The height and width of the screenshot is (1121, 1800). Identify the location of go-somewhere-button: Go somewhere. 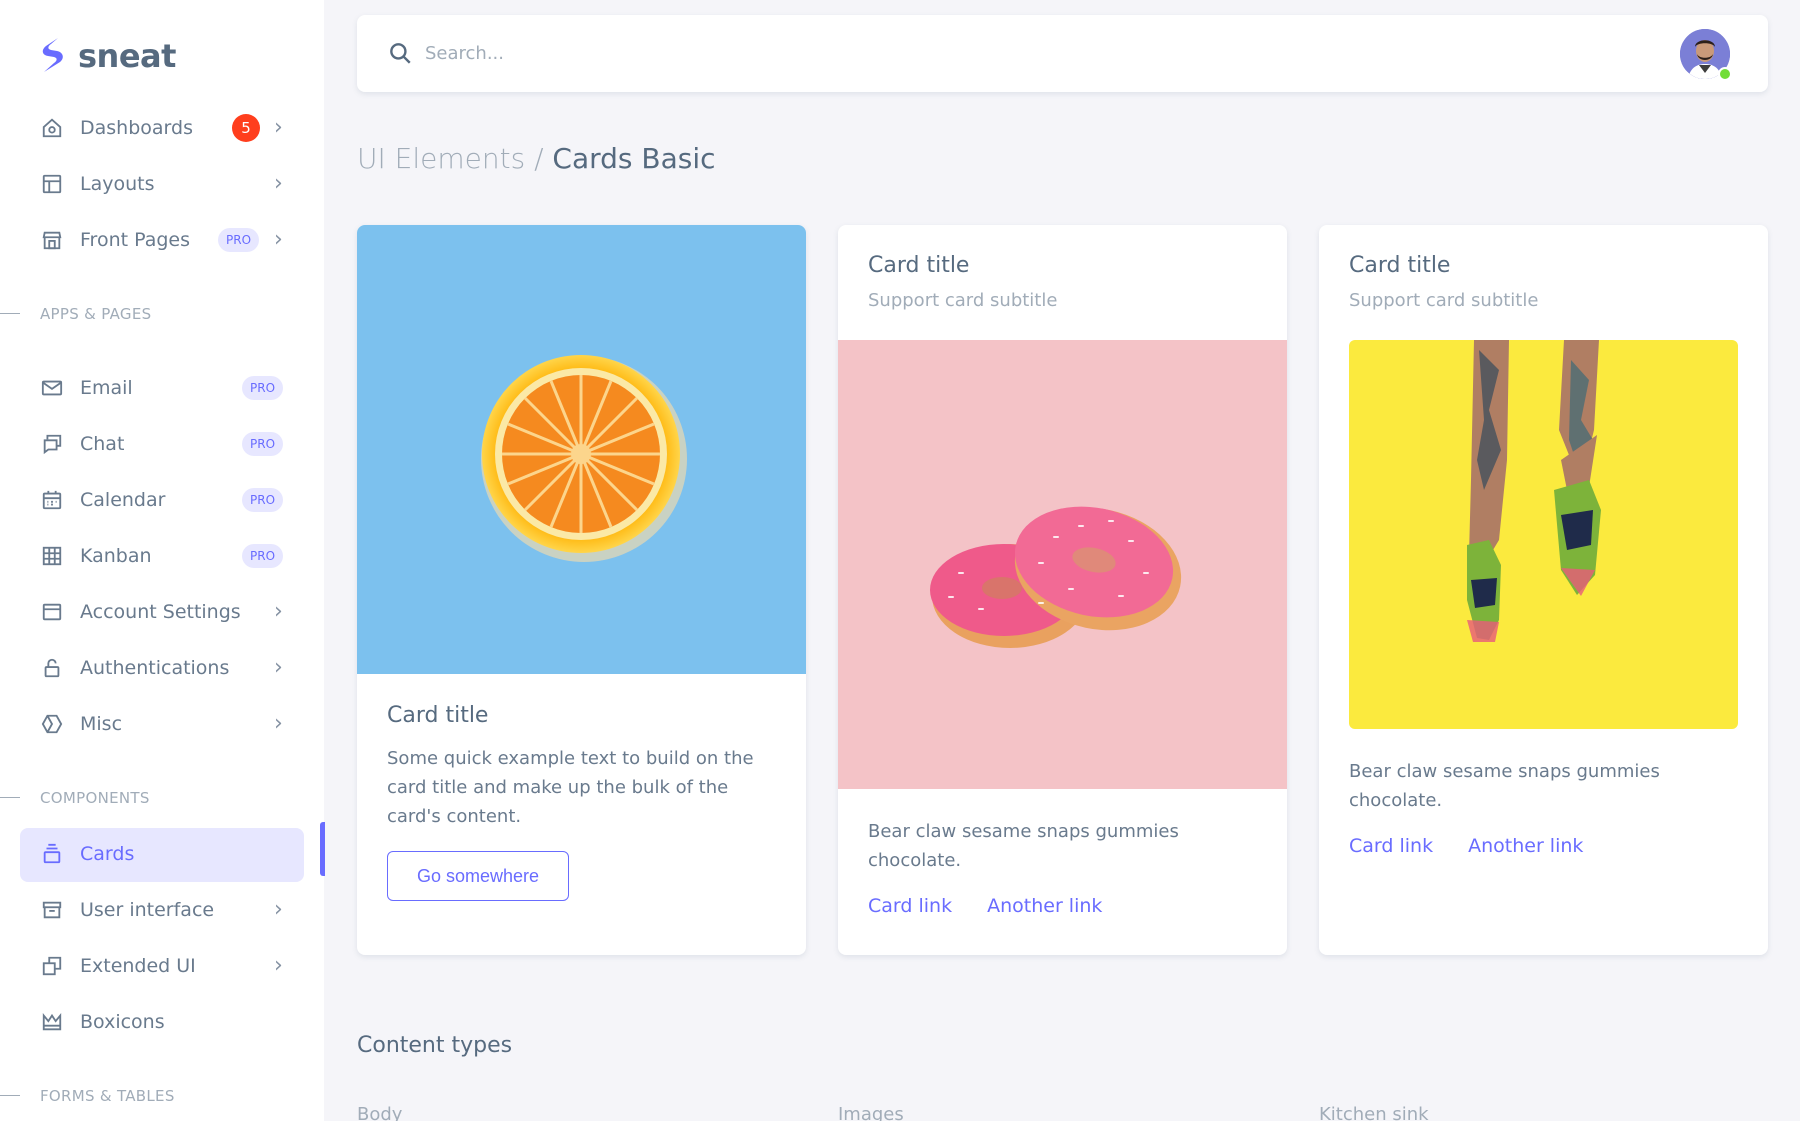
(478, 876).